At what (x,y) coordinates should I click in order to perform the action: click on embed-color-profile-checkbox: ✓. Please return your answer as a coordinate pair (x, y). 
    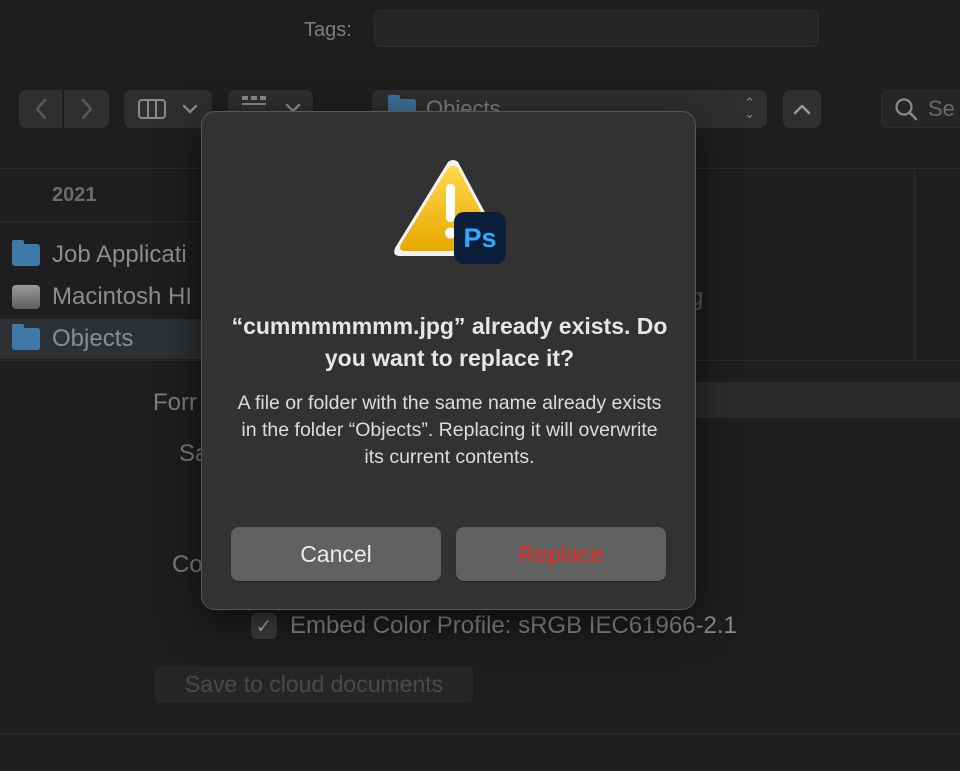
    Looking at the image, I should click on (264, 626).